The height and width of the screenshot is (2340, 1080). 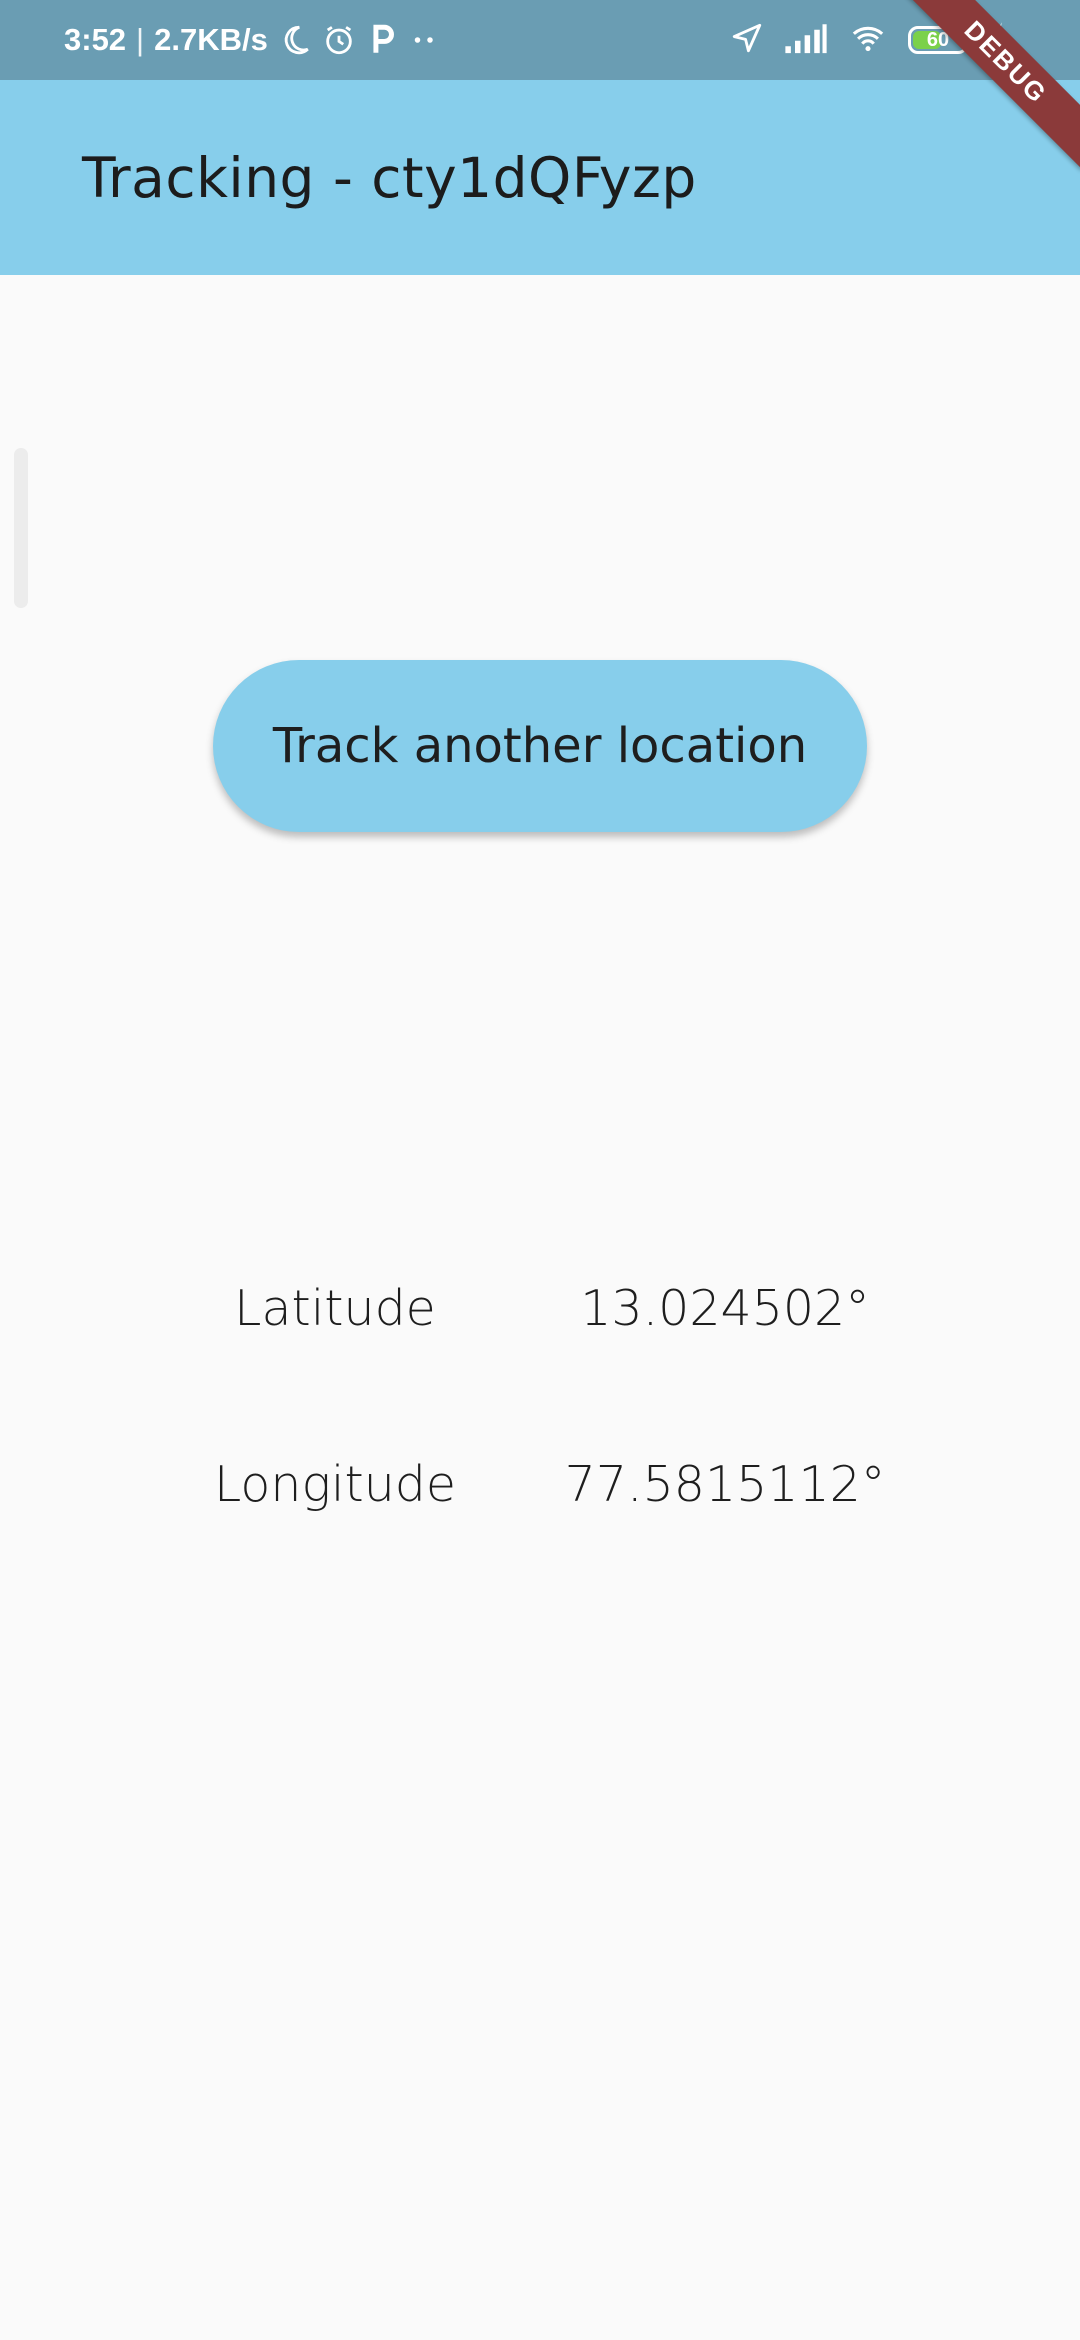 What do you see at coordinates (389, 177) in the screenshot?
I see `page-title: Tracking - cty1dQFyzp` at bounding box center [389, 177].